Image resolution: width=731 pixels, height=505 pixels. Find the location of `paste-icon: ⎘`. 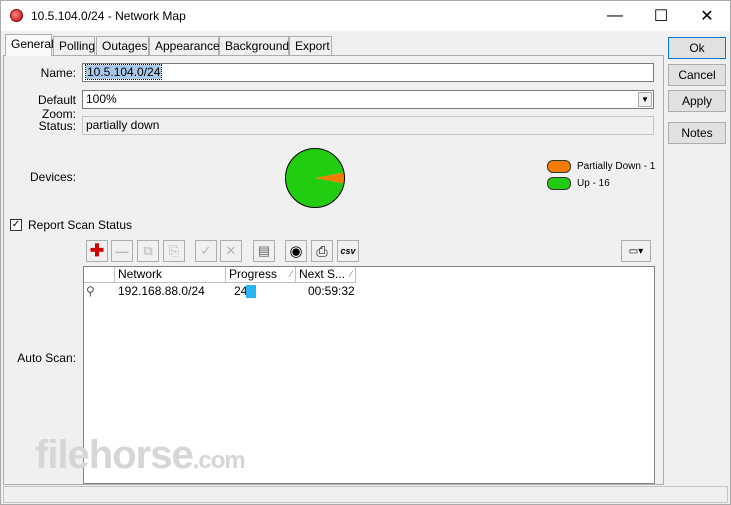

paste-icon: ⎘ is located at coordinates (174, 251).